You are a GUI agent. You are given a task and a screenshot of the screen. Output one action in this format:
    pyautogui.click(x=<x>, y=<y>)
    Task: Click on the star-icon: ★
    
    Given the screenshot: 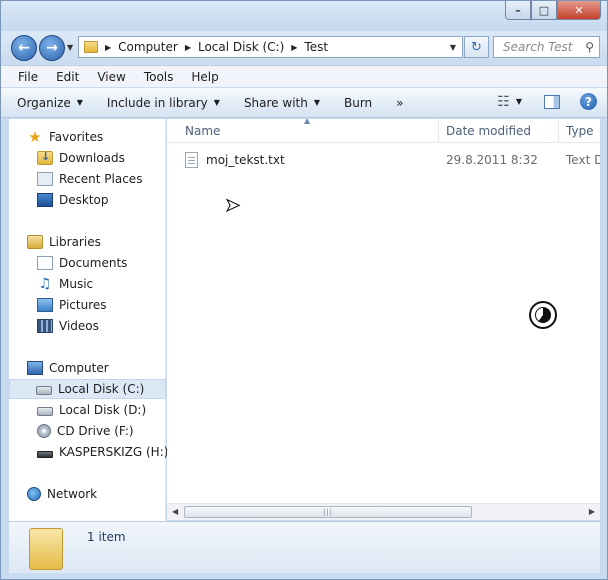 What is the action you would take?
    pyautogui.click(x=35, y=137)
    